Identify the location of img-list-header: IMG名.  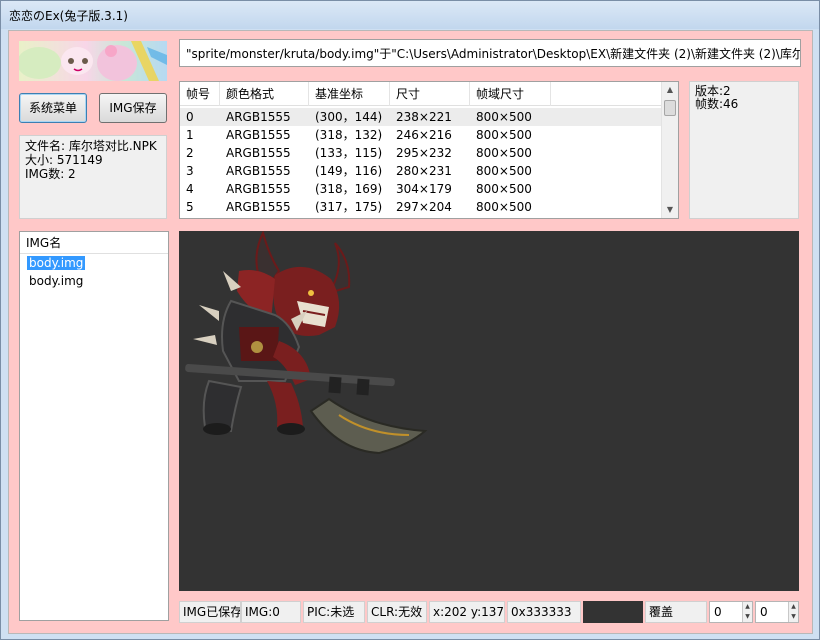
(94, 243).